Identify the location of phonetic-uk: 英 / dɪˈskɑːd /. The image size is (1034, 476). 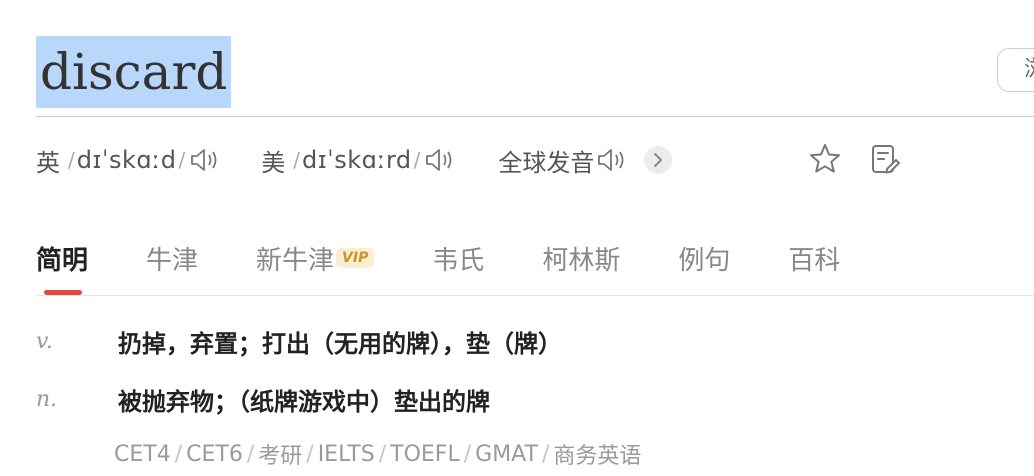
(129, 160).